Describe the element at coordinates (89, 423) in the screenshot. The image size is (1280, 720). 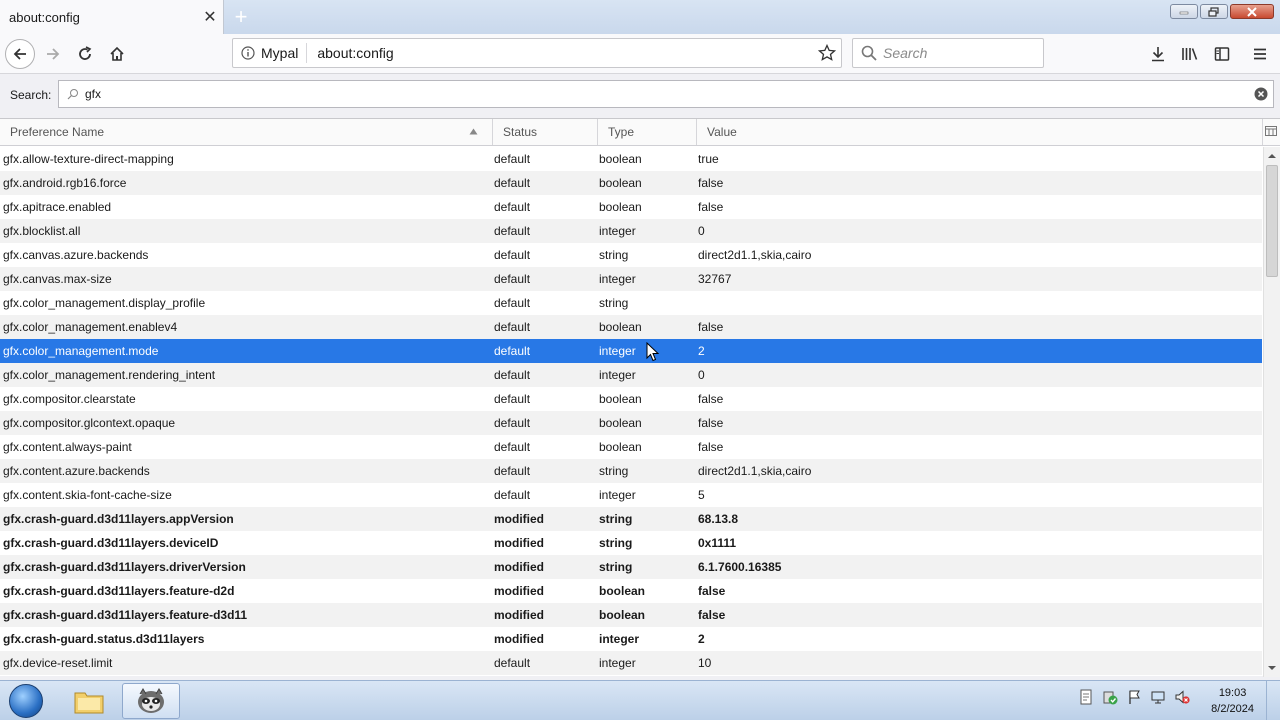
I see `pref-name-cell: gfx.compositor.glcontext.opaque` at that location.